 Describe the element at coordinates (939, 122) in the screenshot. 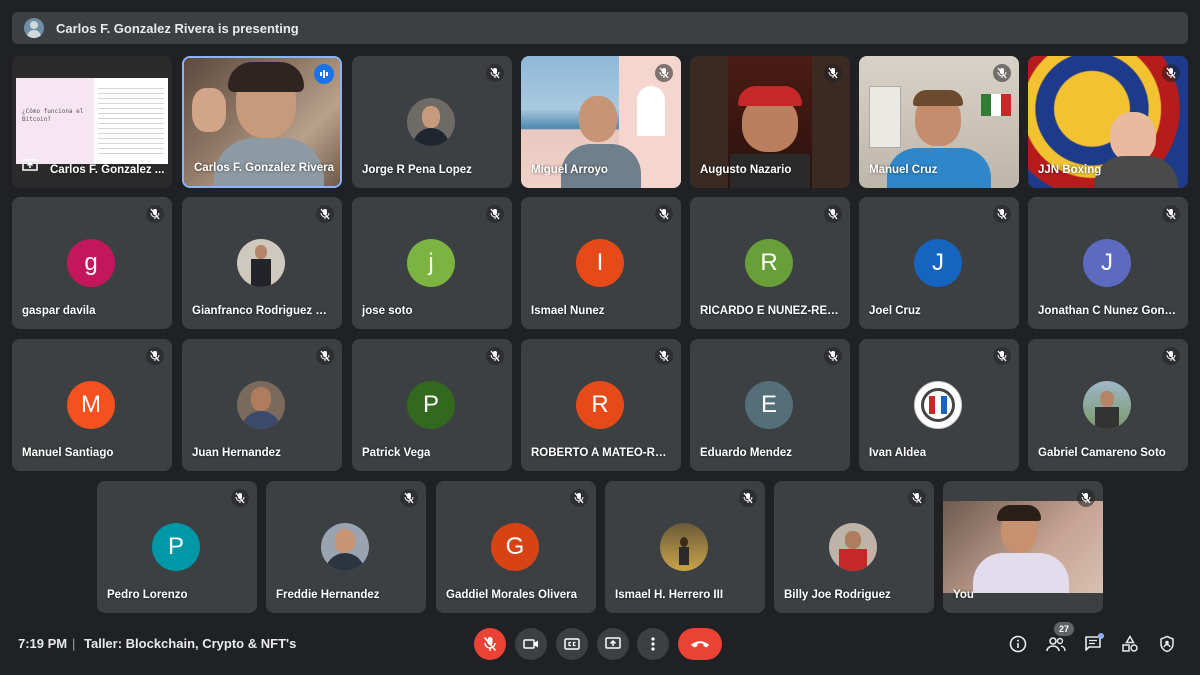

I see `participant-tile: Manuel Cruz` at that location.